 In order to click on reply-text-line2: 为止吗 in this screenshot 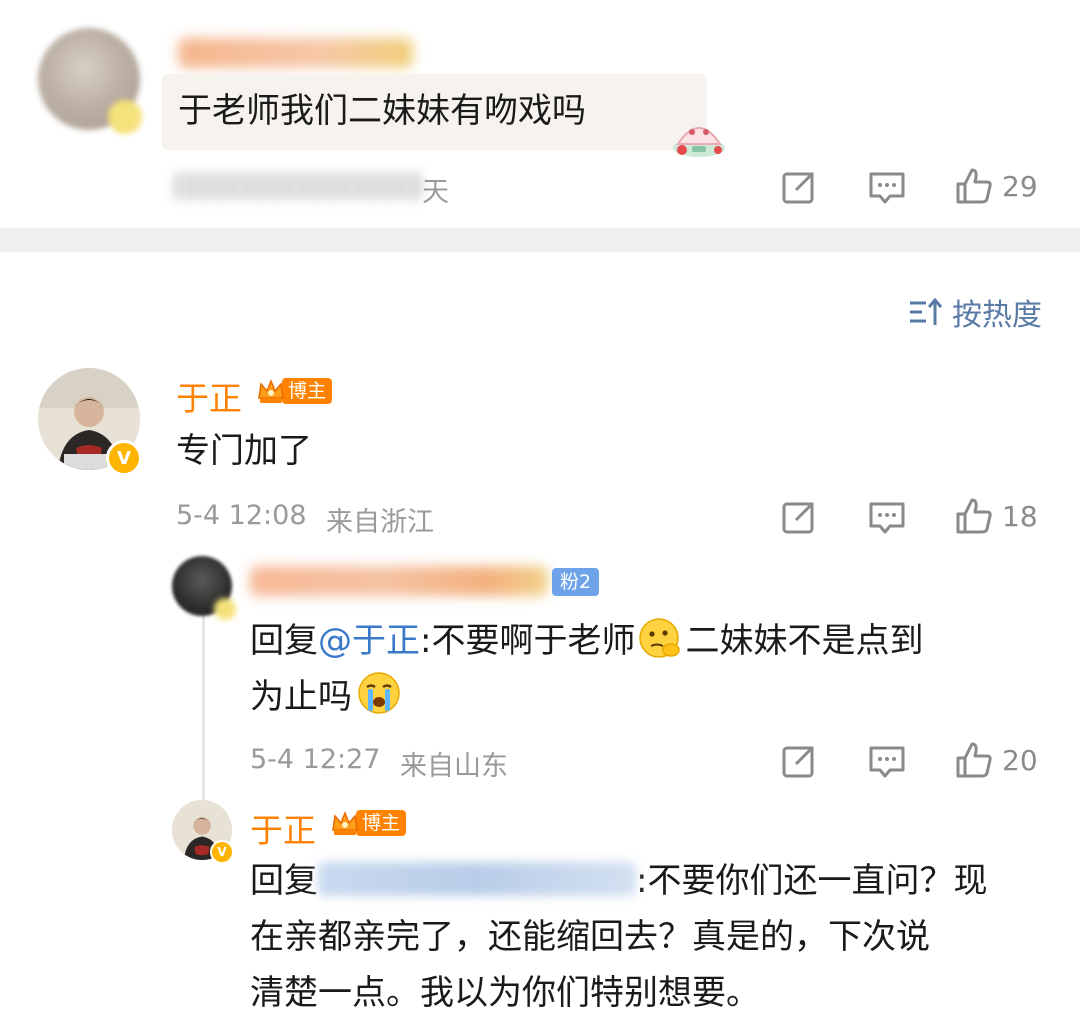, I will do `click(326, 697)`.